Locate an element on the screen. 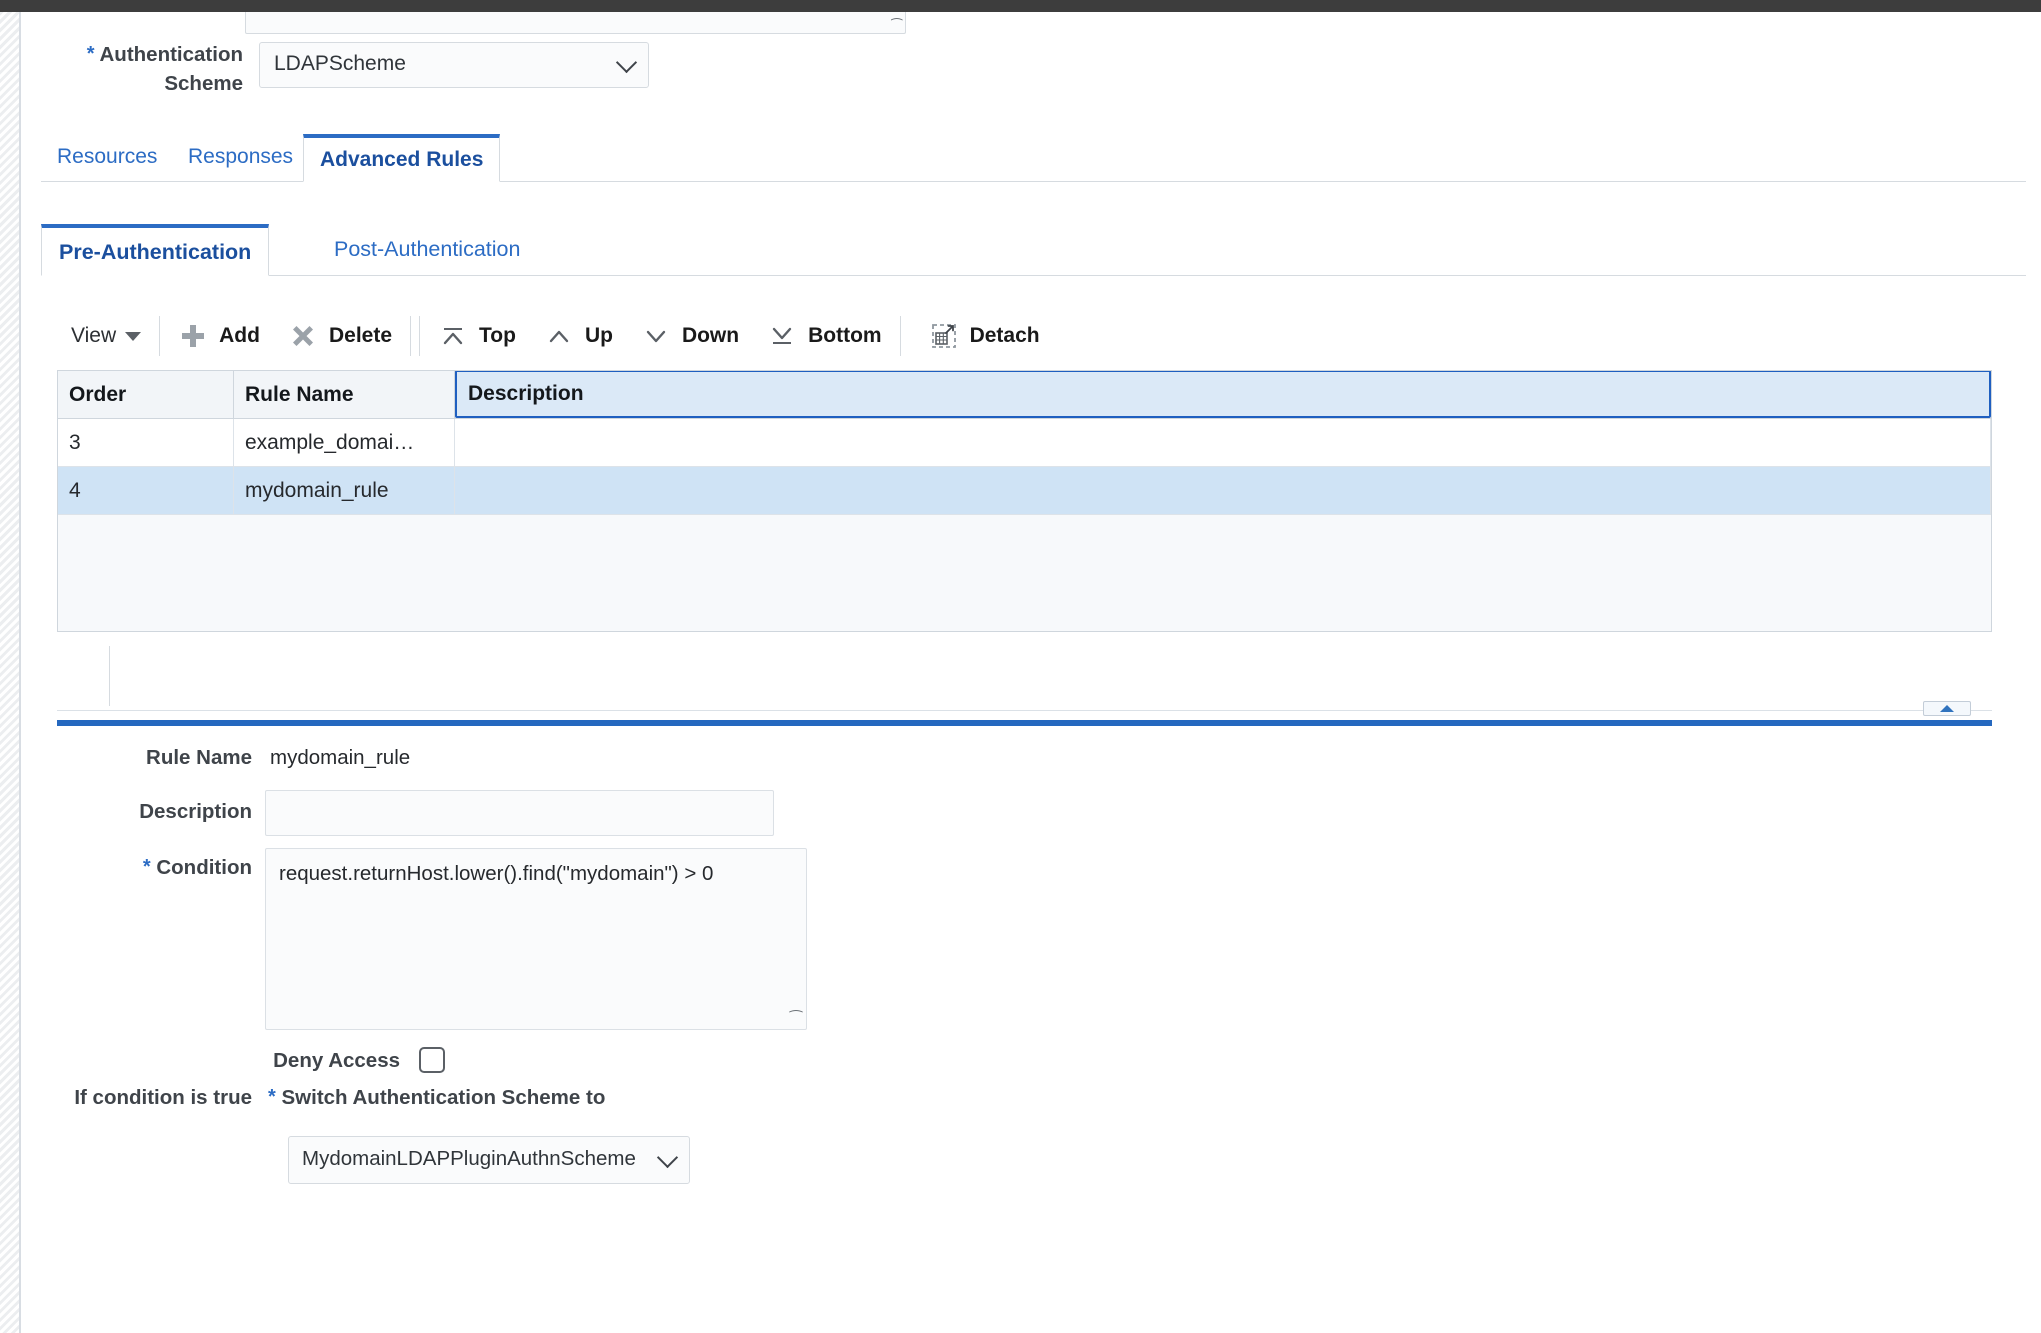 This screenshot has height=1333, width=2041. tab-resources: Resources is located at coordinates (107, 158).